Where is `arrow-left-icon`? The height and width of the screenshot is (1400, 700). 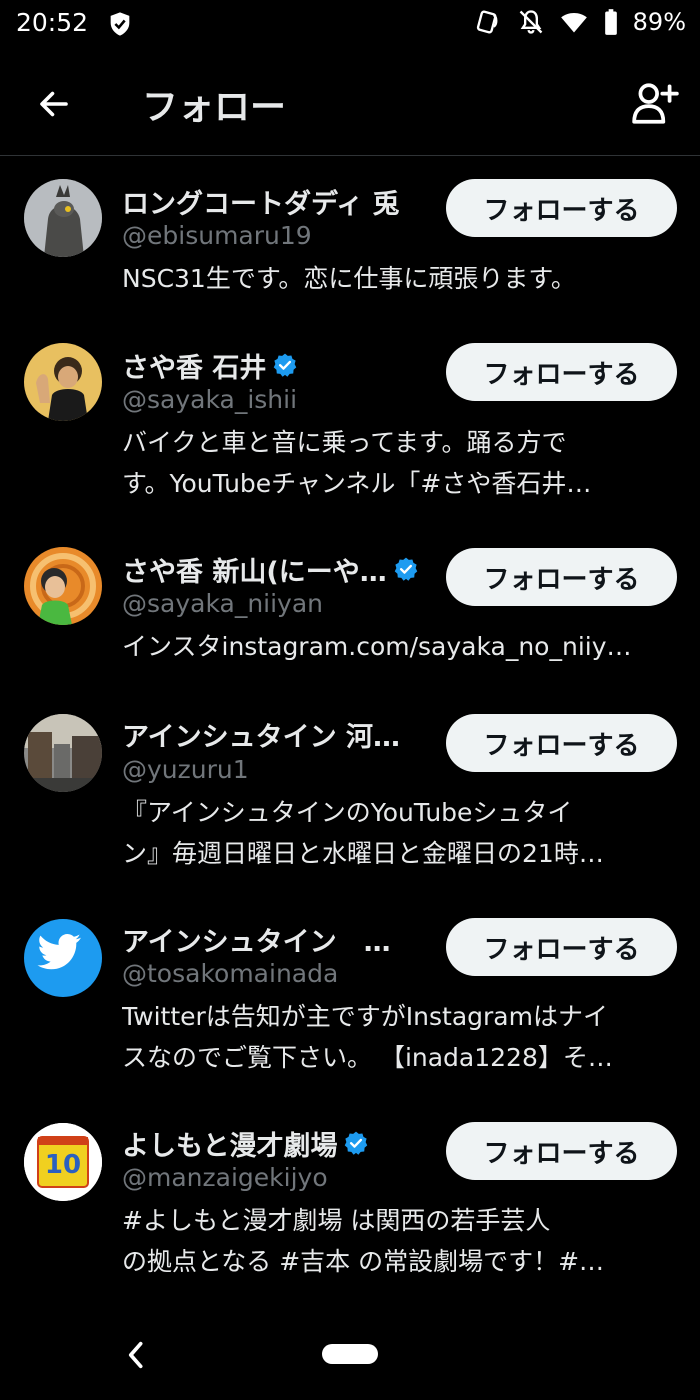 arrow-left-icon is located at coordinates (54, 104).